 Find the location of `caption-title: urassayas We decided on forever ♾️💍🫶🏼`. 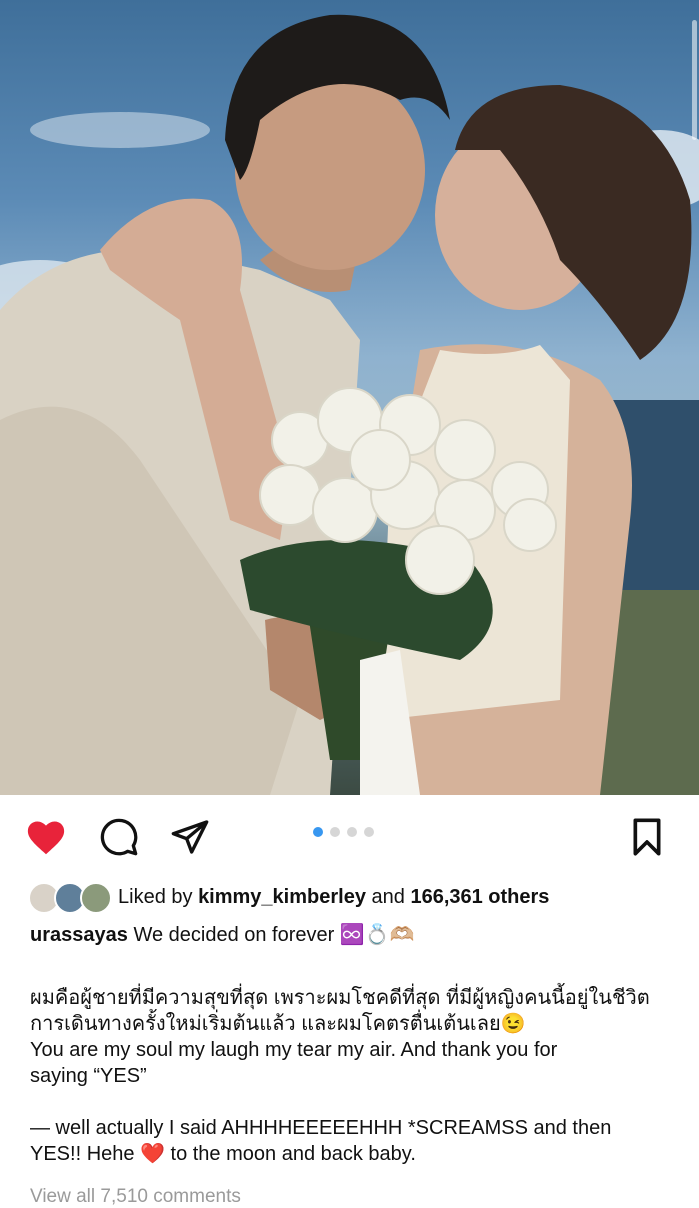

caption-title: urassayas We decided on forever ♾️💍🫶🏼 is located at coordinates (222, 935).